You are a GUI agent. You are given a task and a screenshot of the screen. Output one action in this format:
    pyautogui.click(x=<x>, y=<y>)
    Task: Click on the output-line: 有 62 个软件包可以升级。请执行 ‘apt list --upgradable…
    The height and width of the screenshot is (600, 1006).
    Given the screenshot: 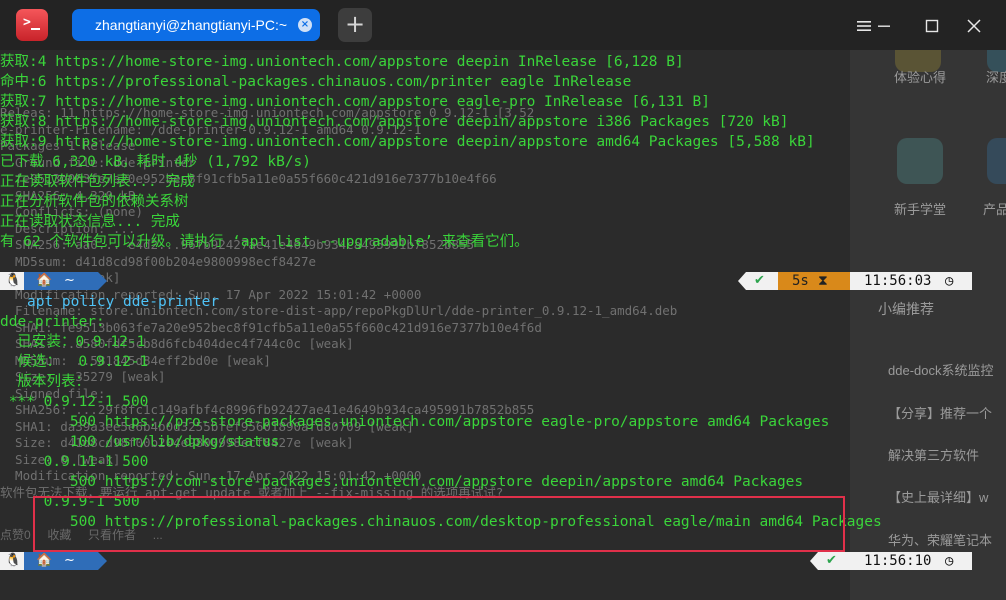 What is the action you would take?
    pyautogui.click(x=264, y=242)
    